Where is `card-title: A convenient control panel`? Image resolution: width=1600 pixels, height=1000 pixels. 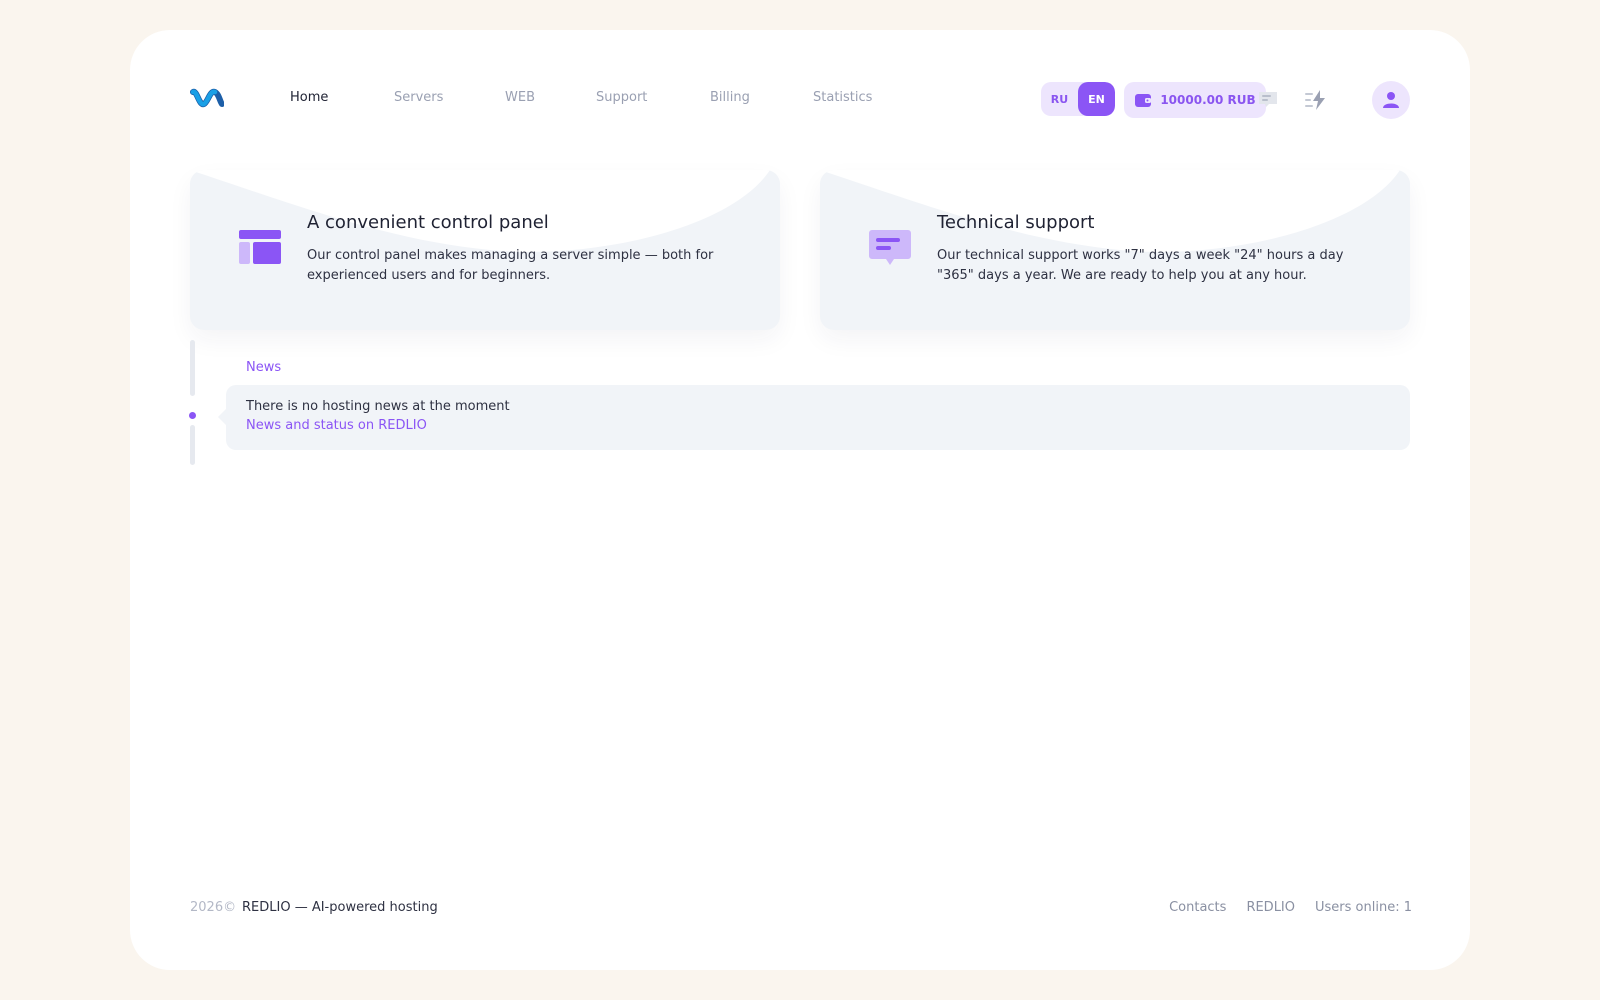 card-title: A convenient control panel is located at coordinates (428, 222).